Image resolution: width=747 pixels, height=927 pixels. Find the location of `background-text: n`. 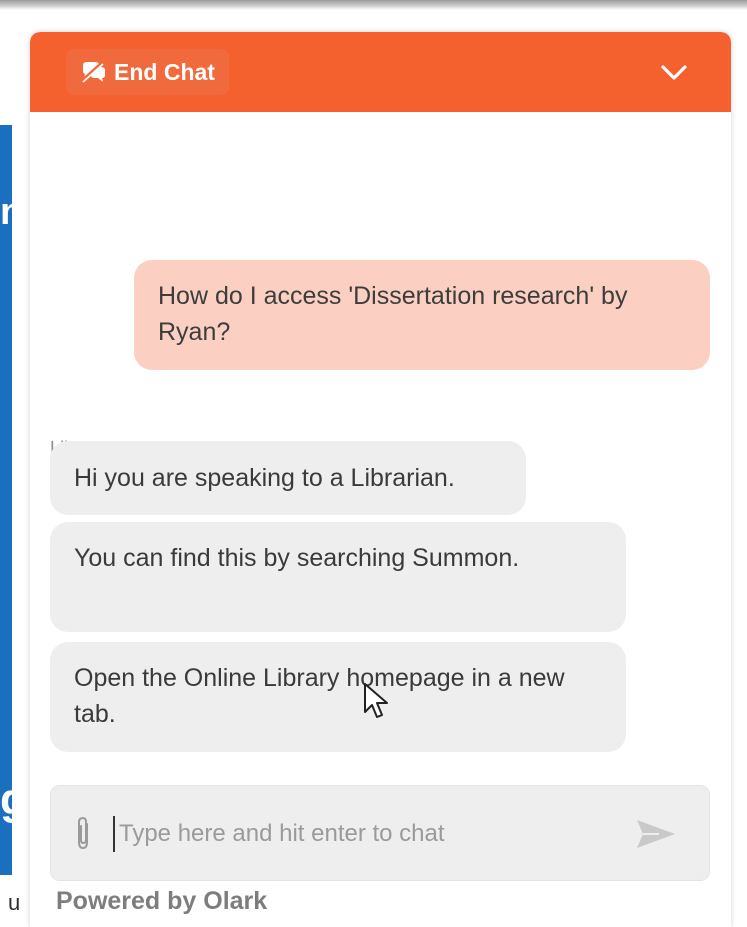

background-text: n is located at coordinates (6, 212).